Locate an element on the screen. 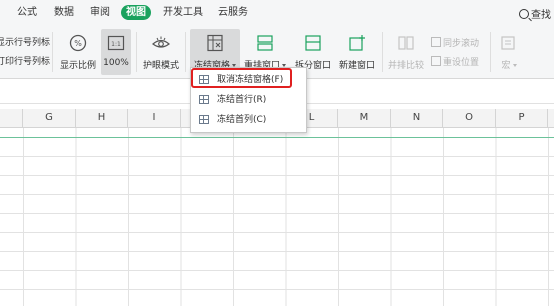 Image resolution: width=554 pixels, height=306 pixels. menu-item-label: 冻结首行(R) is located at coordinates (242, 100).